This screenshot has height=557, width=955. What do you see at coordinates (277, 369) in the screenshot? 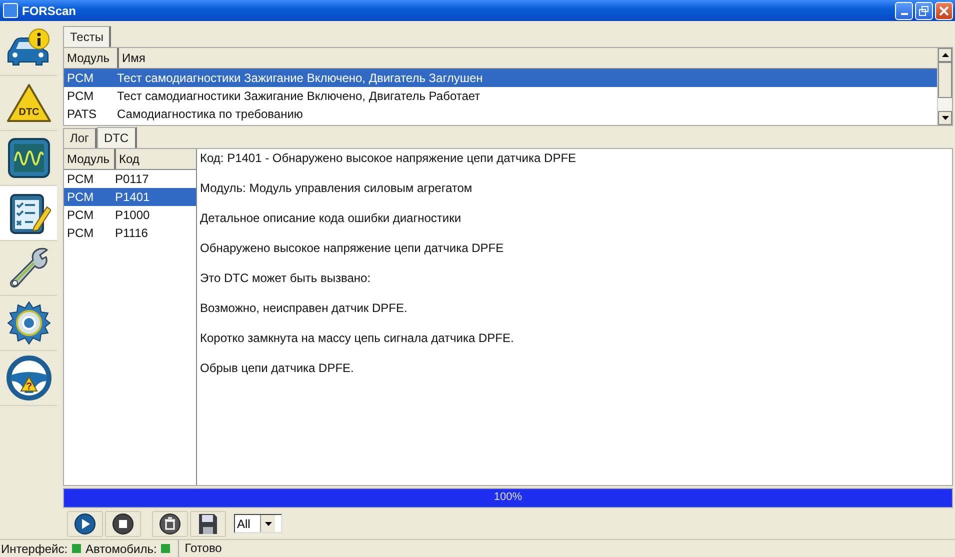
I see `detail-text: Обрыв цепи датчика DPFE.` at bounding box center [277, 369].